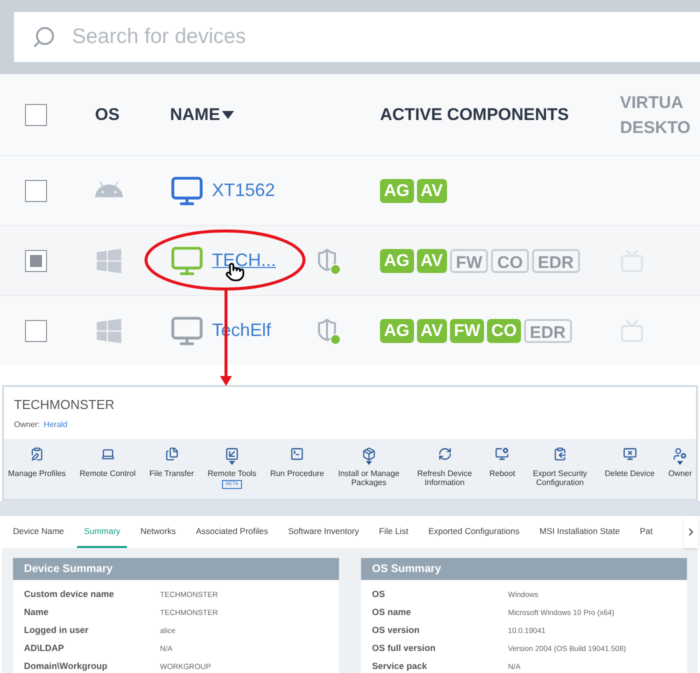 The height and width of the screenshot is (673, 700). What do you see at coordinates (357, 37) in the screenshot?
I see `search-field: Search for devices` at bounding box center [357, 37].